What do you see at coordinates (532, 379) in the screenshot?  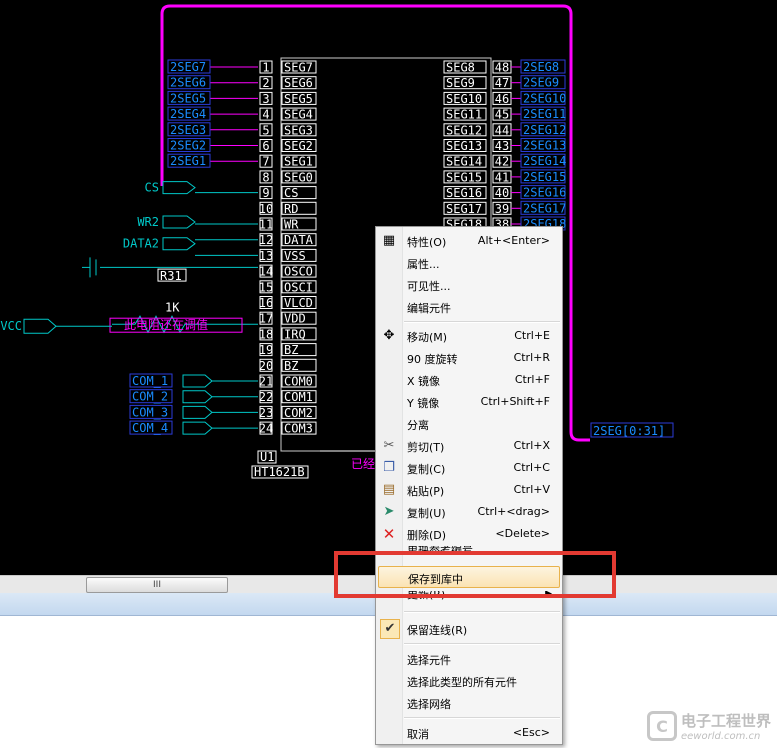 I see `menu-item-shortcut: Ctrl+F` at bounding box center [532, 379].